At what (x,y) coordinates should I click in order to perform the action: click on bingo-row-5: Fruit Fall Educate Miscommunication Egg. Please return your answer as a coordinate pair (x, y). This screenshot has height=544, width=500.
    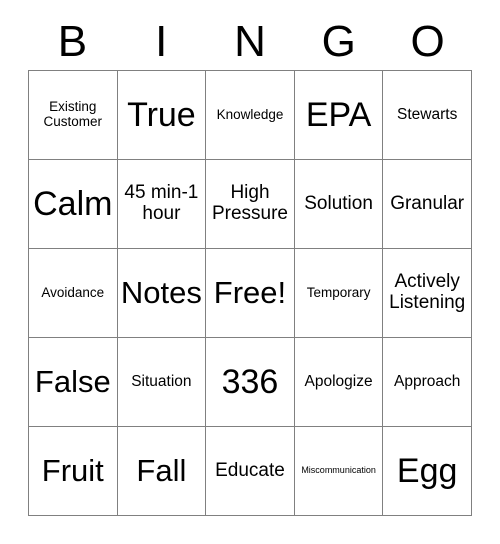
    Looking at the image, I should click on (250, 471).